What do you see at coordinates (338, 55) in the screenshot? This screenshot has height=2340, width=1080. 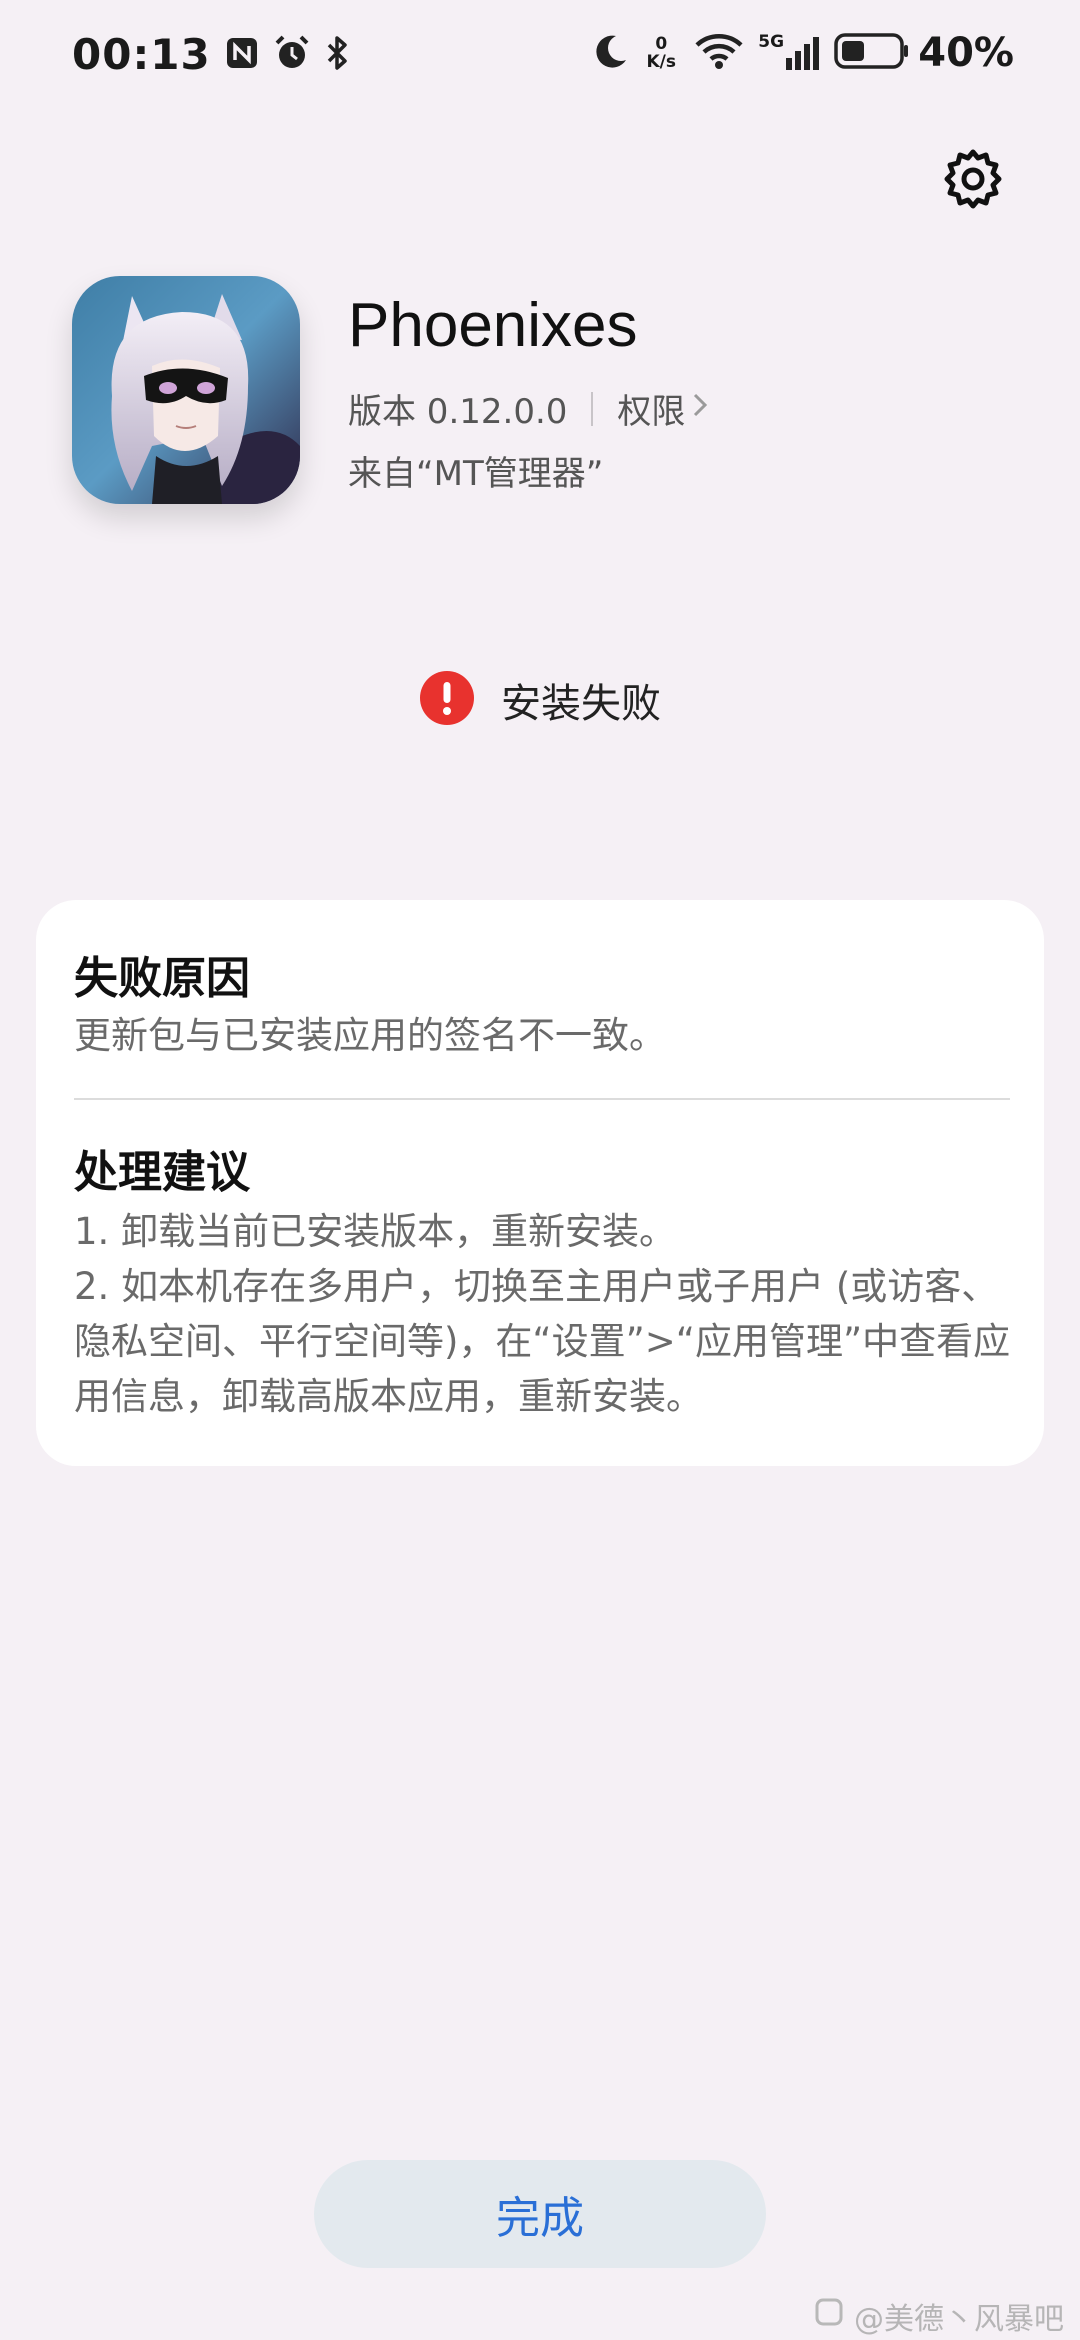 I see `bluetooth-icon` at bounding box center [338, 55].